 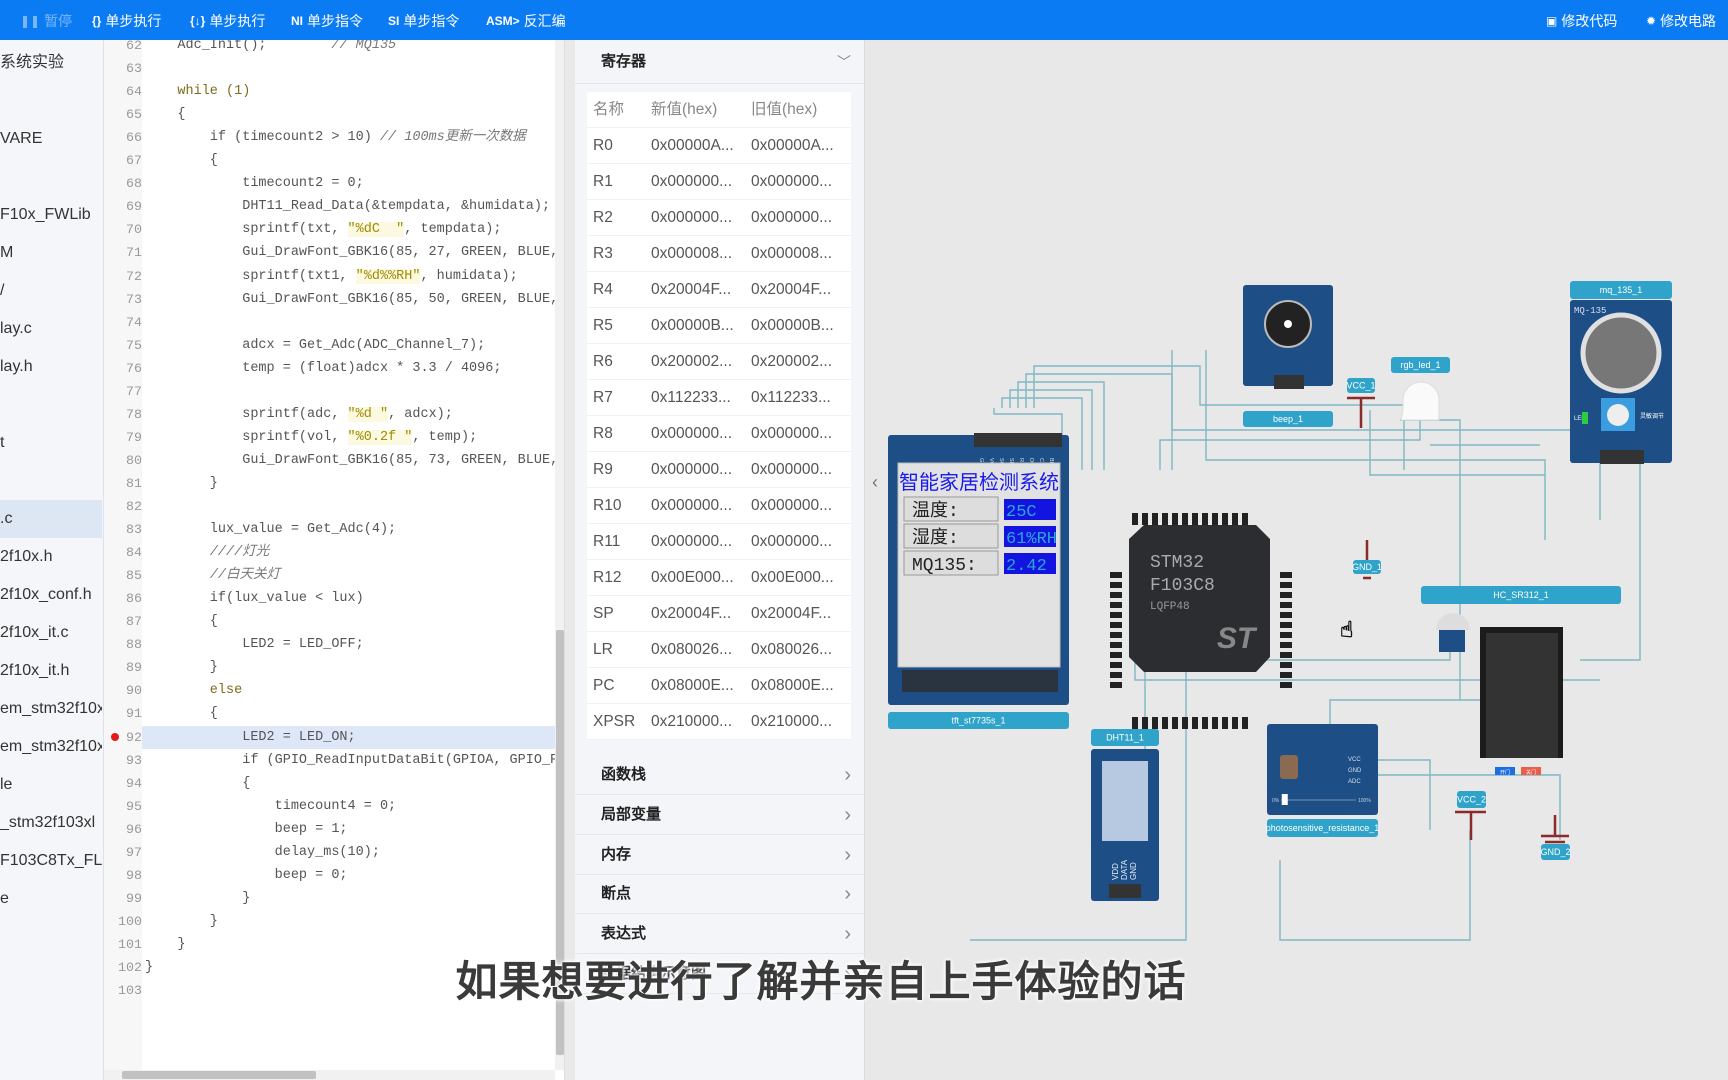 What do you see at coordinates (720, 894) in the screenshot?
I see `section-header: 断点 ›` at bounding box center [720, 894].